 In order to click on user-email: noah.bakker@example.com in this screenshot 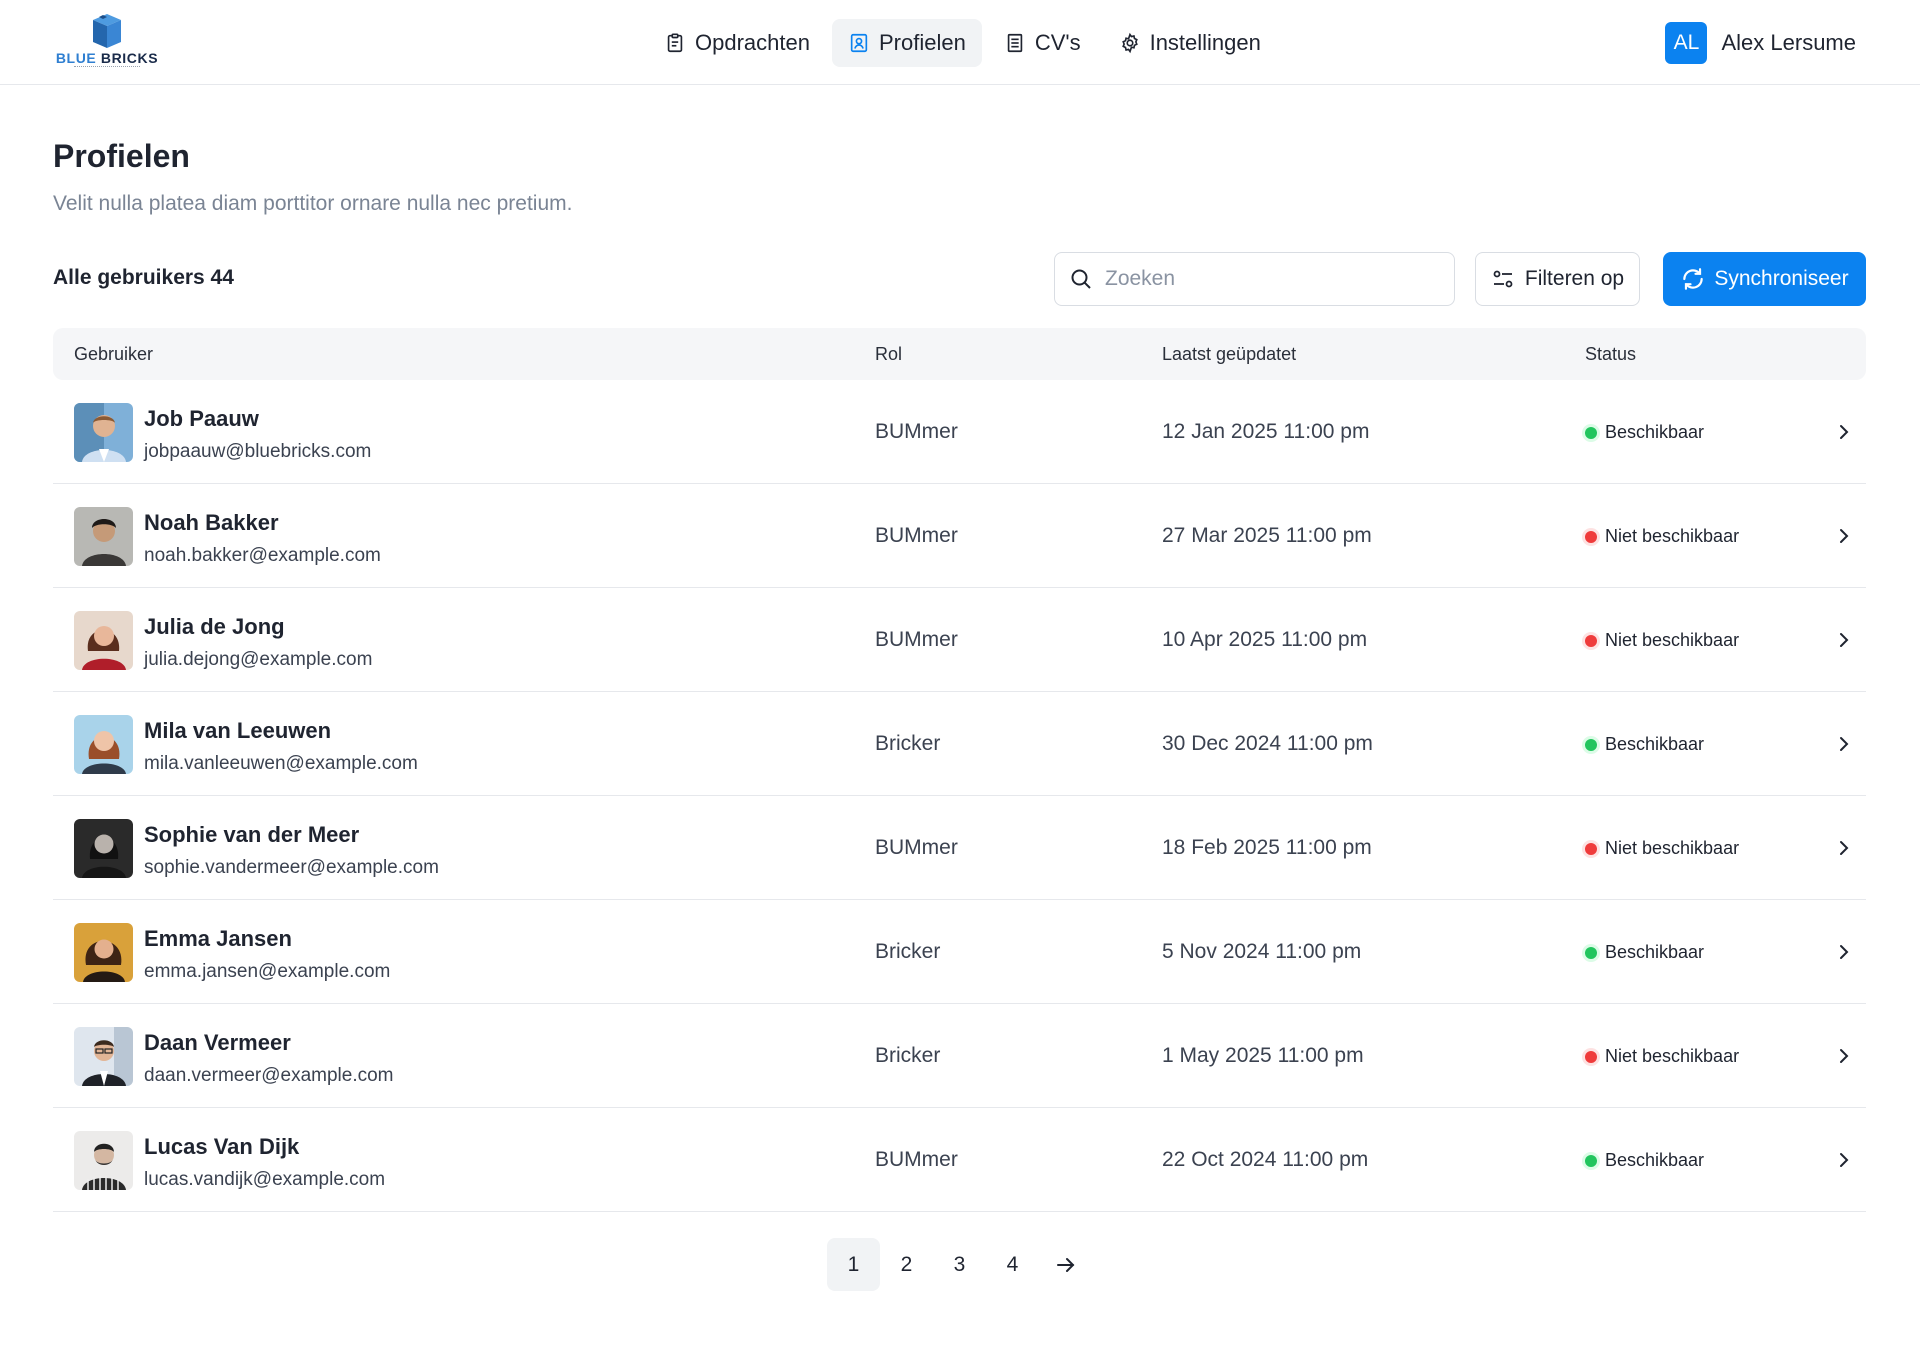, I will do `click(262, 555)`.